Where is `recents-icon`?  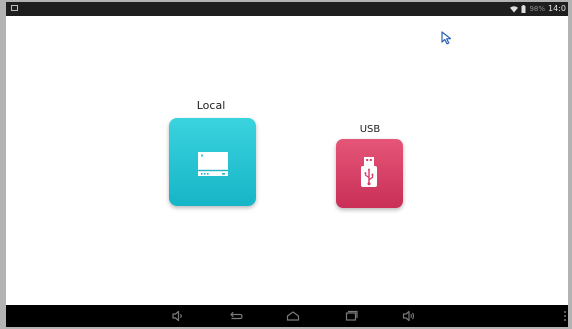 recents-icon is located at coordinates (351, 315).